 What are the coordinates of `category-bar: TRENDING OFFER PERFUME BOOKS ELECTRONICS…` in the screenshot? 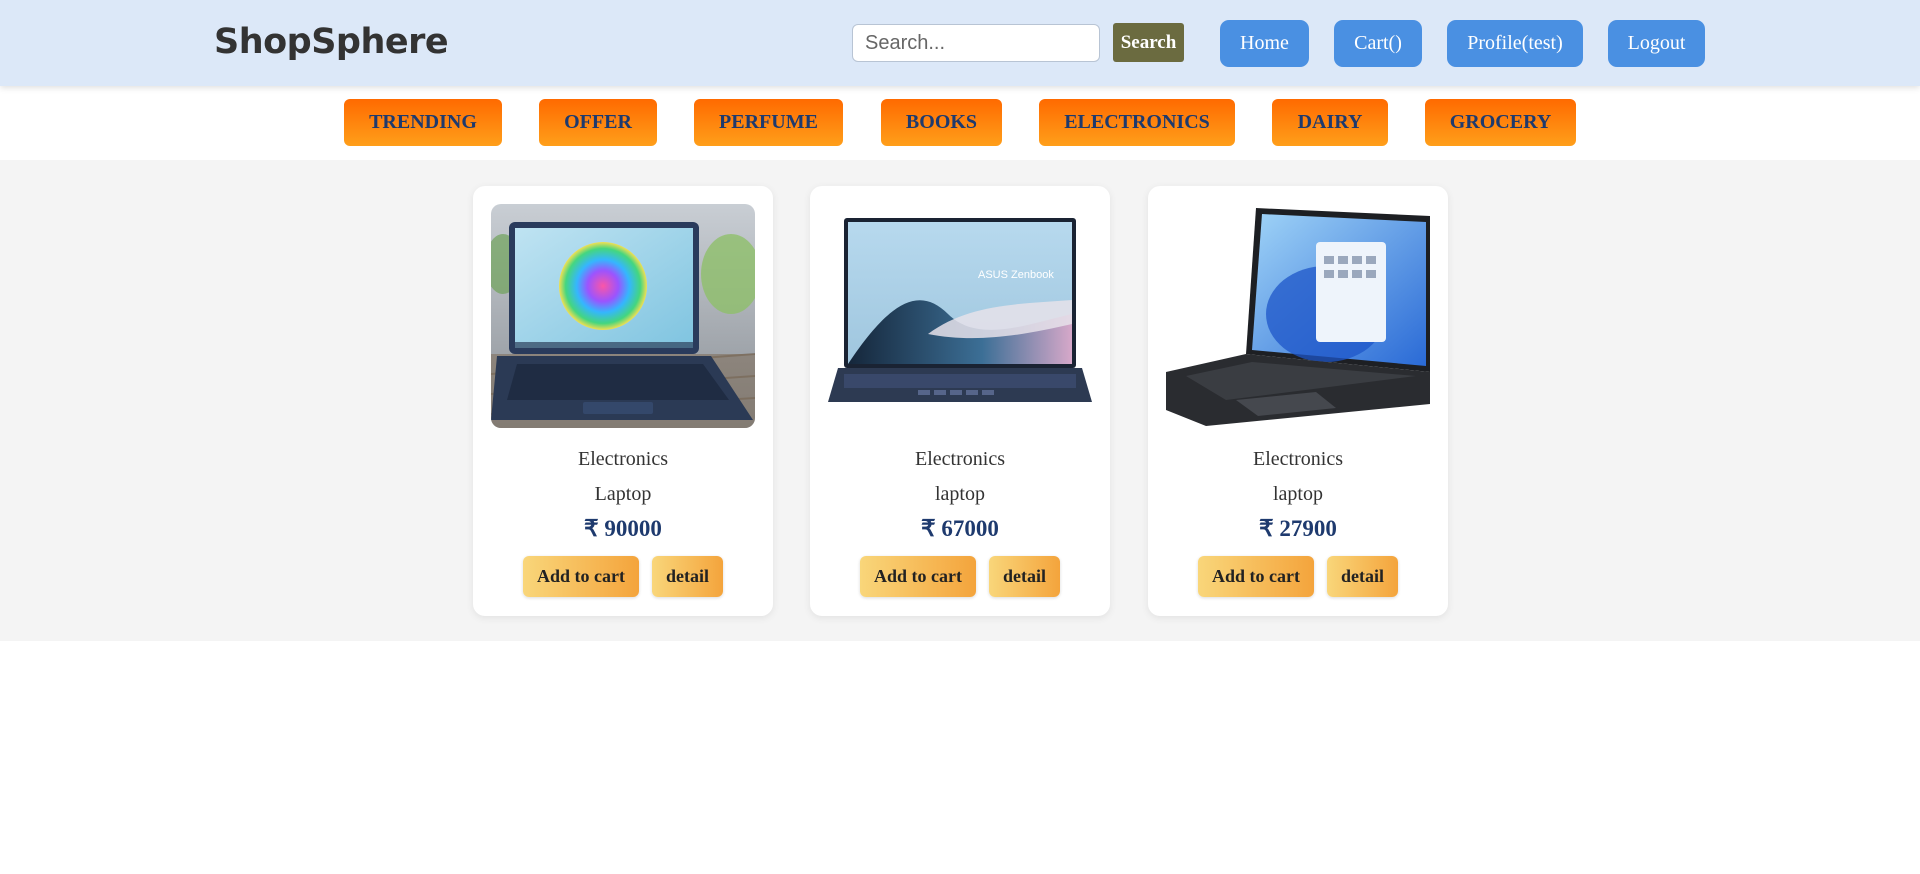 It's located at (960, 123).